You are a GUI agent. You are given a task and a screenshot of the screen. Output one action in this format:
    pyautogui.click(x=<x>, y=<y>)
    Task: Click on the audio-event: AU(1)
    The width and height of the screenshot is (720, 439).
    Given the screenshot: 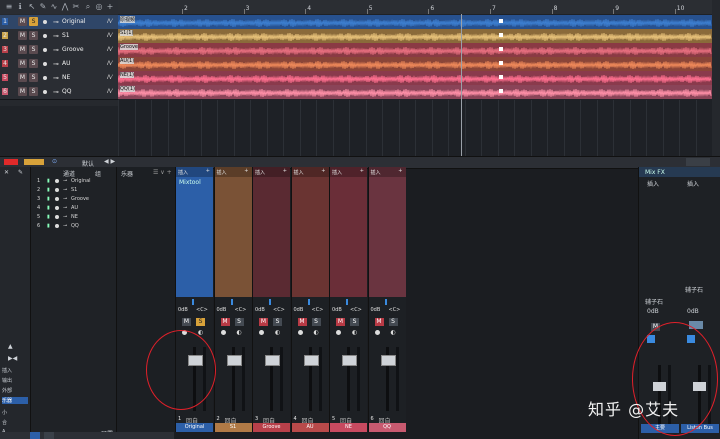 What is the action you would take?
    pyautogui.click(x=415, y=64)
    